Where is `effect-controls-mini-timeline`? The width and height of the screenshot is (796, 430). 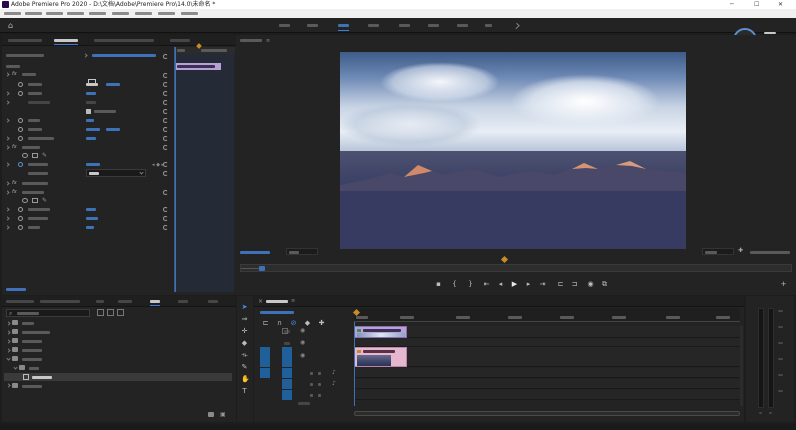 effect-controls-mini-timeline is located at coordinates (204, 167).